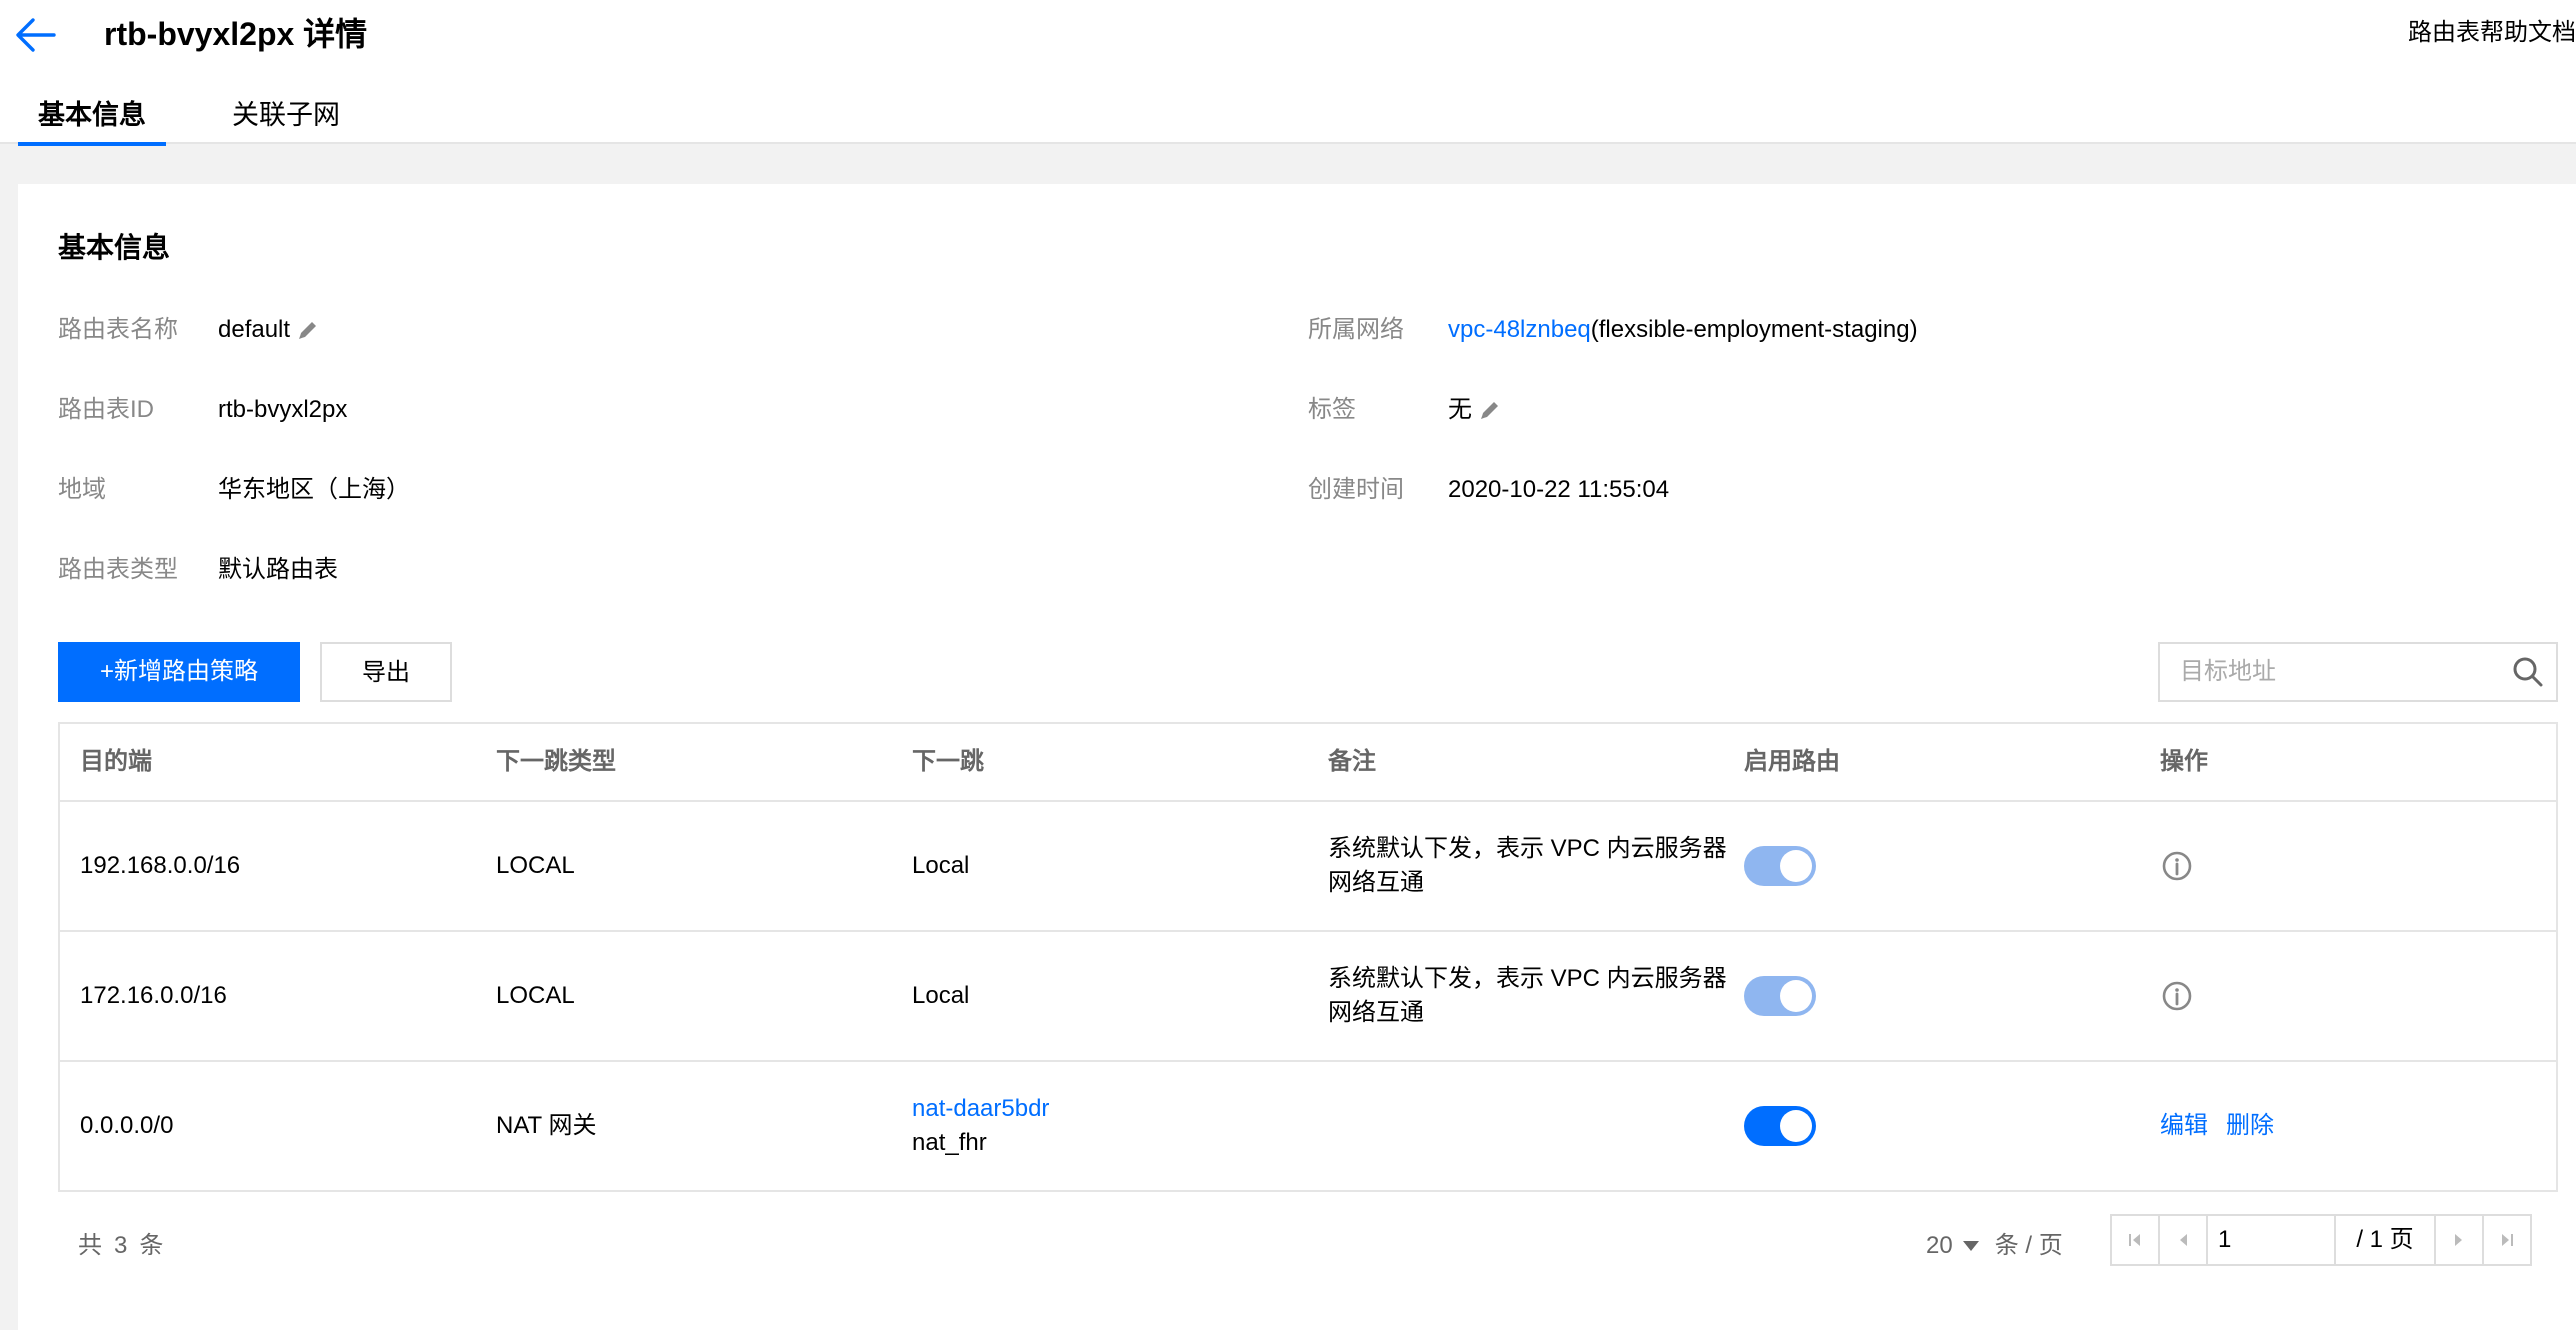 This screenshot has width=2576, height=1330. I want to click on page-size-selector: 20 条 / 页, so click(1994, 1246).